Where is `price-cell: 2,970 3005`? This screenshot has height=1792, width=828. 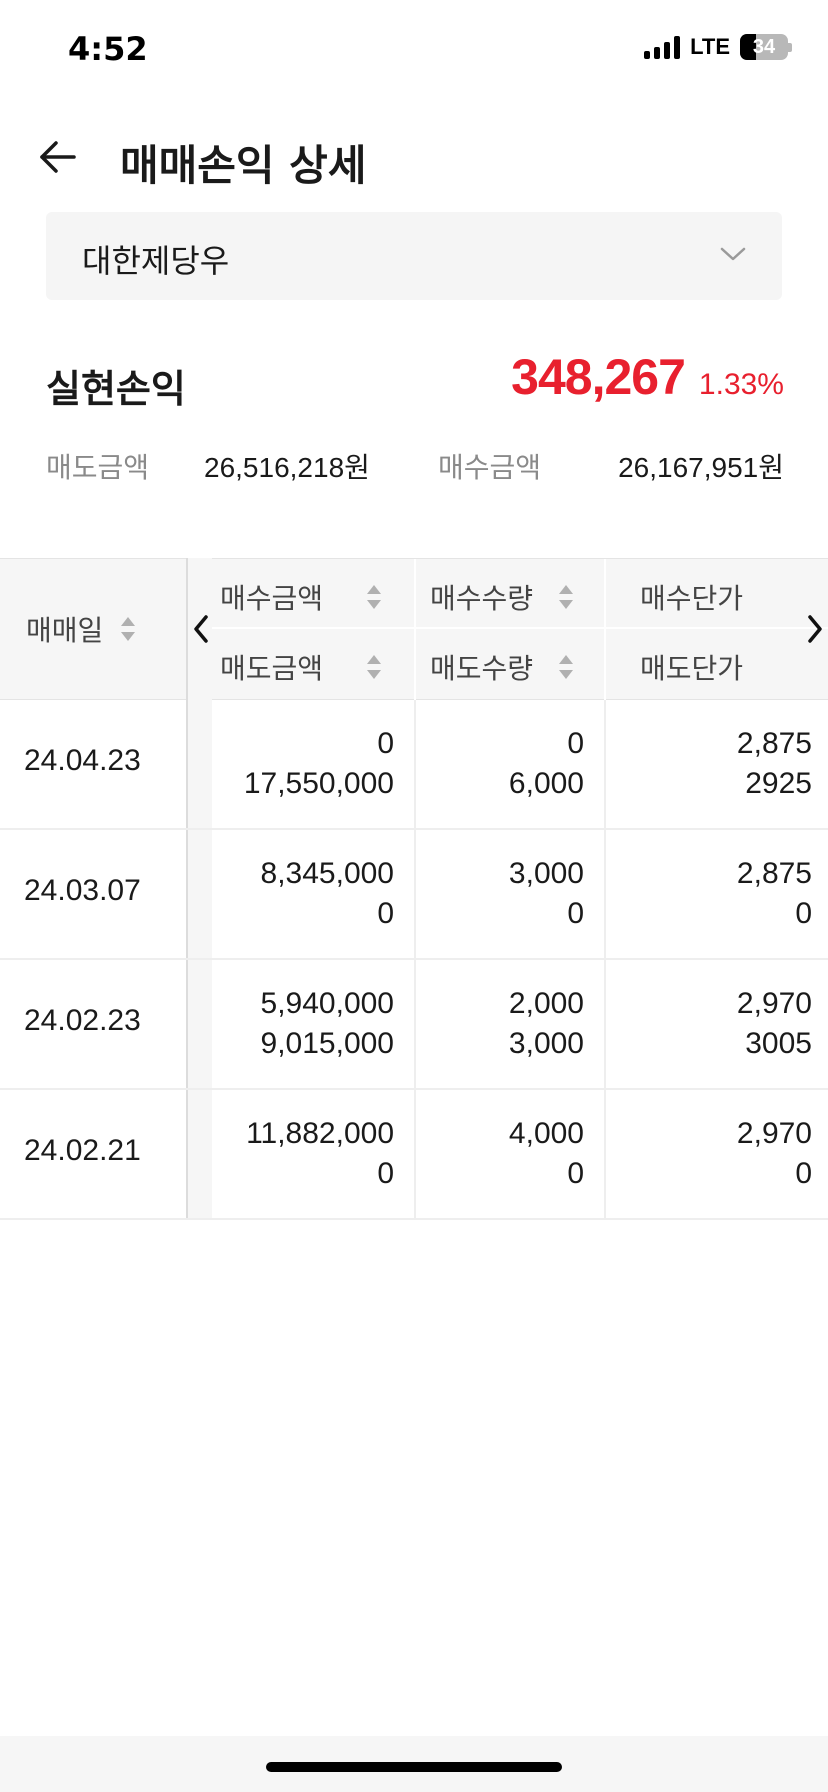 price-cell: 2,970 3005 is located at coordinates (709, 1024).